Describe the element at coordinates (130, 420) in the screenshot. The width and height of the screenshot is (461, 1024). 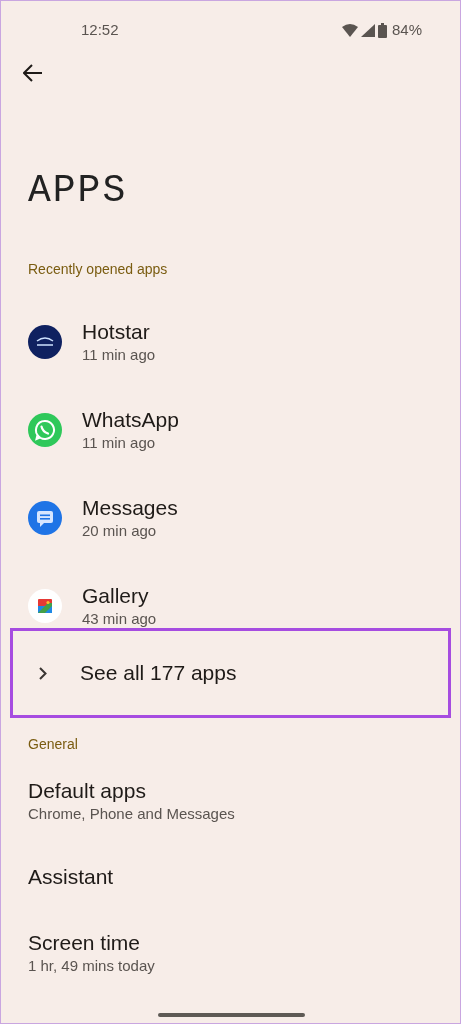
I see `app-name: WhatsApp` at that location.